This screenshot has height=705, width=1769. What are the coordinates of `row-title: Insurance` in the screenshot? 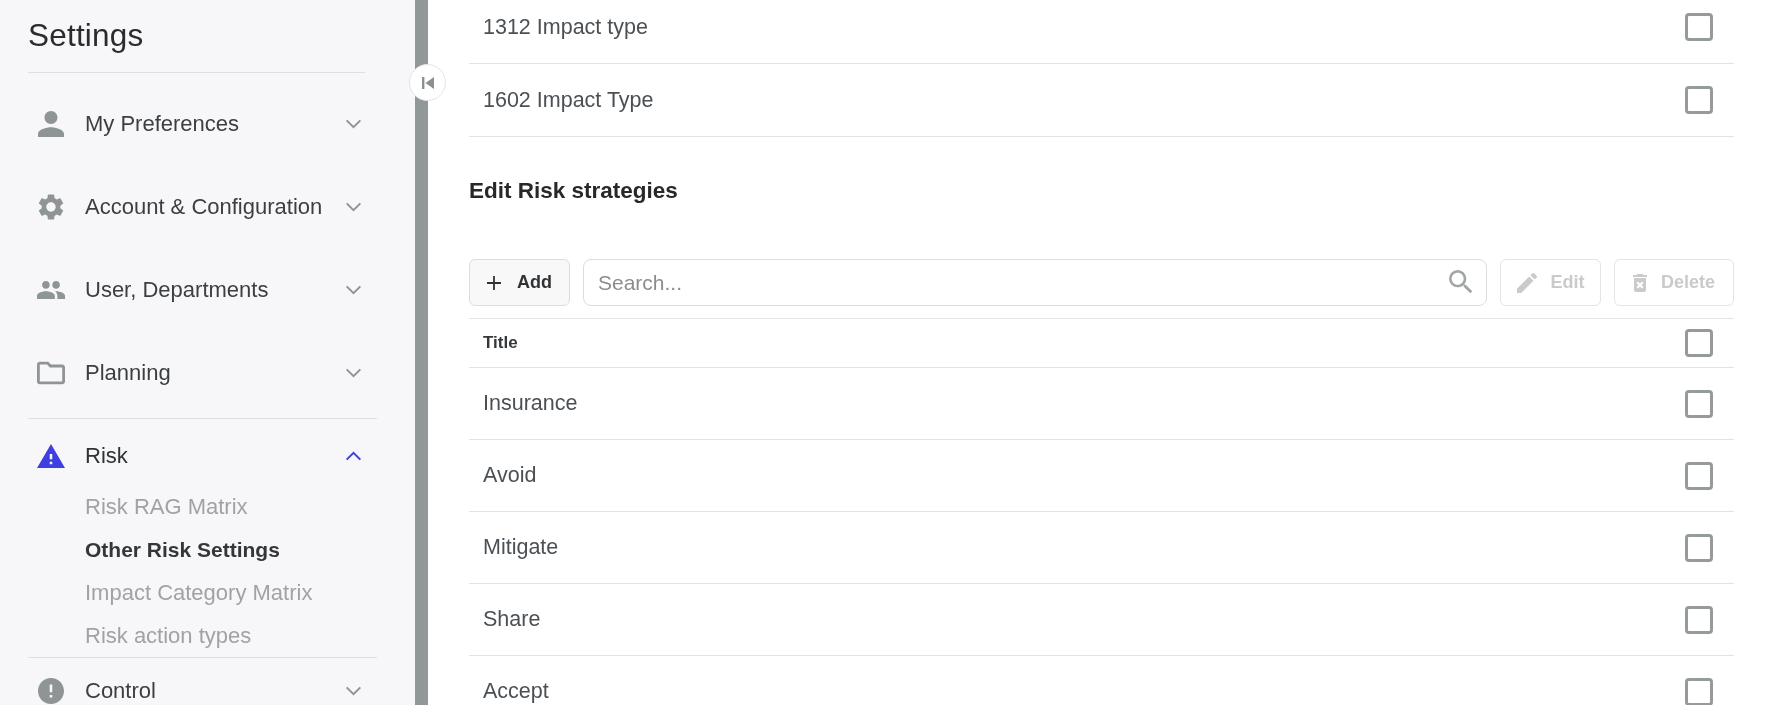 It's located at (530, 403).